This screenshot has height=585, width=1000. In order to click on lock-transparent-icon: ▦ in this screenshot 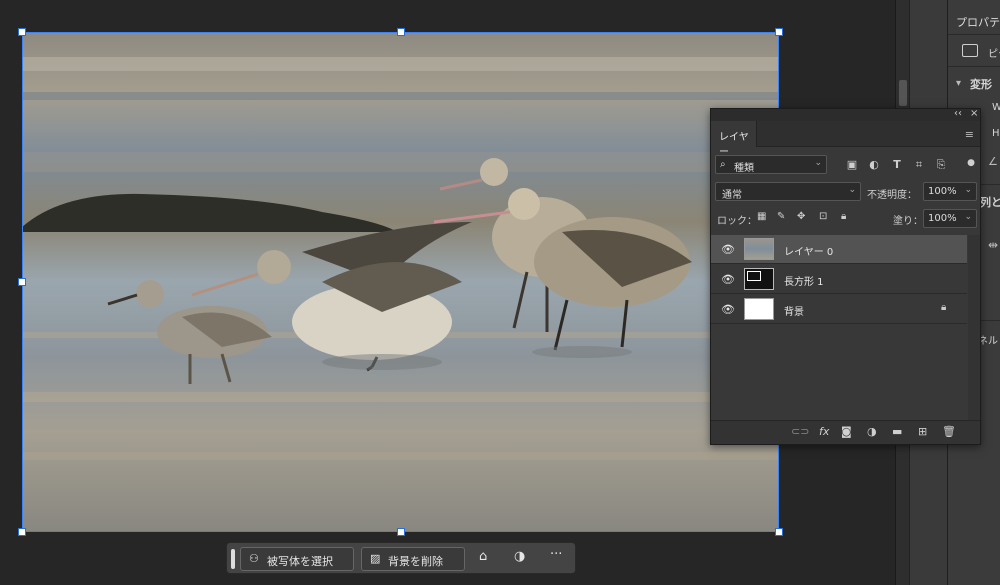, I will do `click(761, 216)`.